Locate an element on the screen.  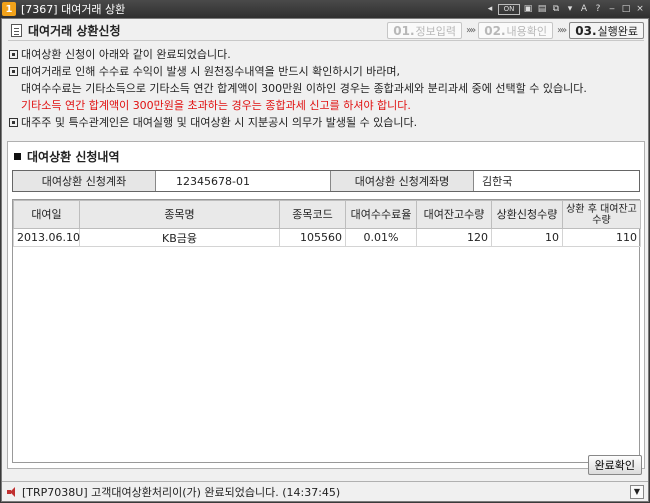
link-prev-icon: ◂ is located at coordinates (490, 9).